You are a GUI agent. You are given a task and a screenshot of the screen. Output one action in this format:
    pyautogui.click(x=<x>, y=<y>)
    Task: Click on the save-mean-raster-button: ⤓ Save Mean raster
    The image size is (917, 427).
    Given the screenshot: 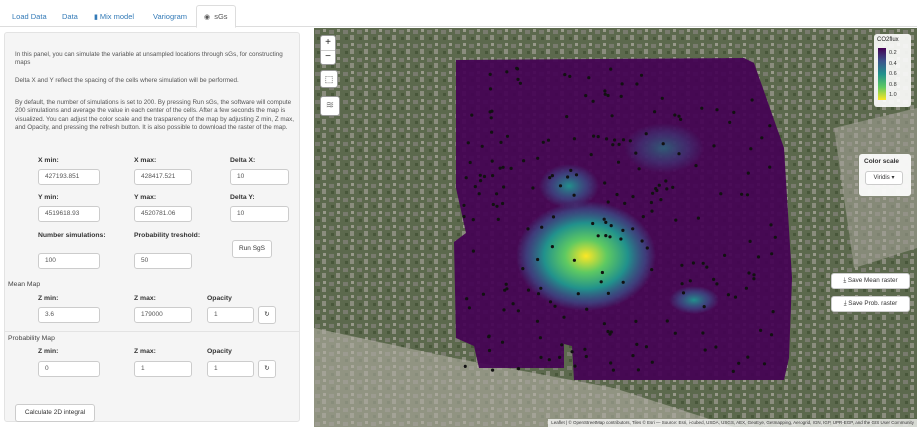 What is the action you would take?
    pyautogui.click(x=870, y=281)
    